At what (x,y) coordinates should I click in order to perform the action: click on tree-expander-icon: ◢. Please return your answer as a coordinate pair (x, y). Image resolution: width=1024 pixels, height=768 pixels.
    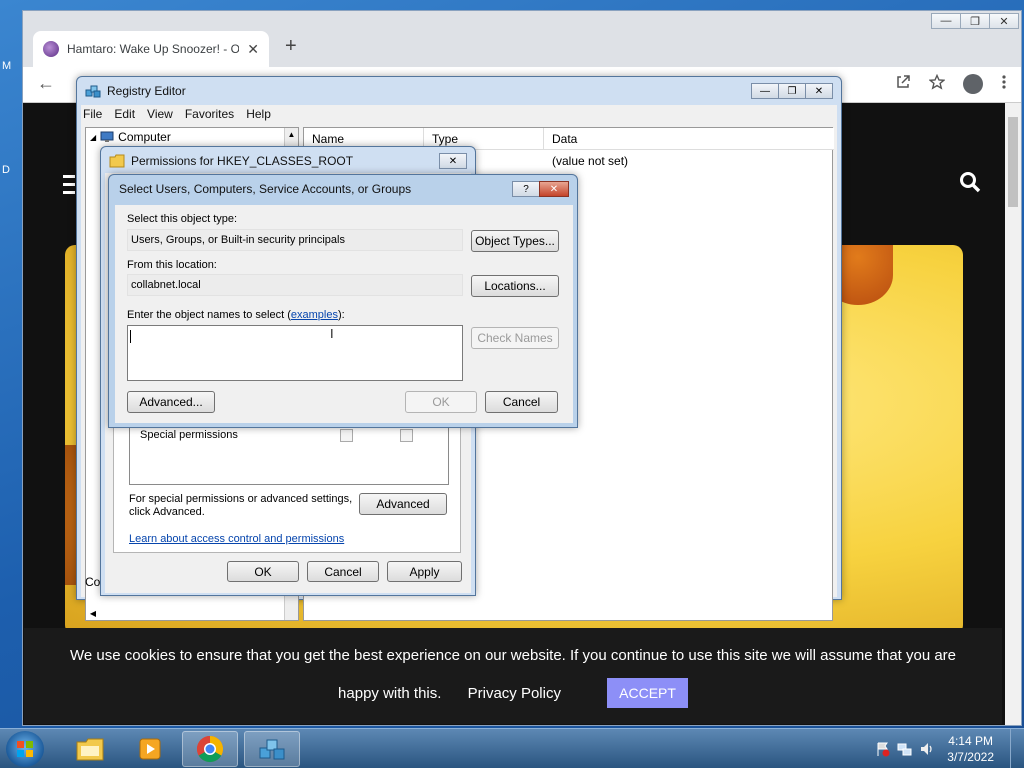
    Looking at the image, I should click on (93, 137).